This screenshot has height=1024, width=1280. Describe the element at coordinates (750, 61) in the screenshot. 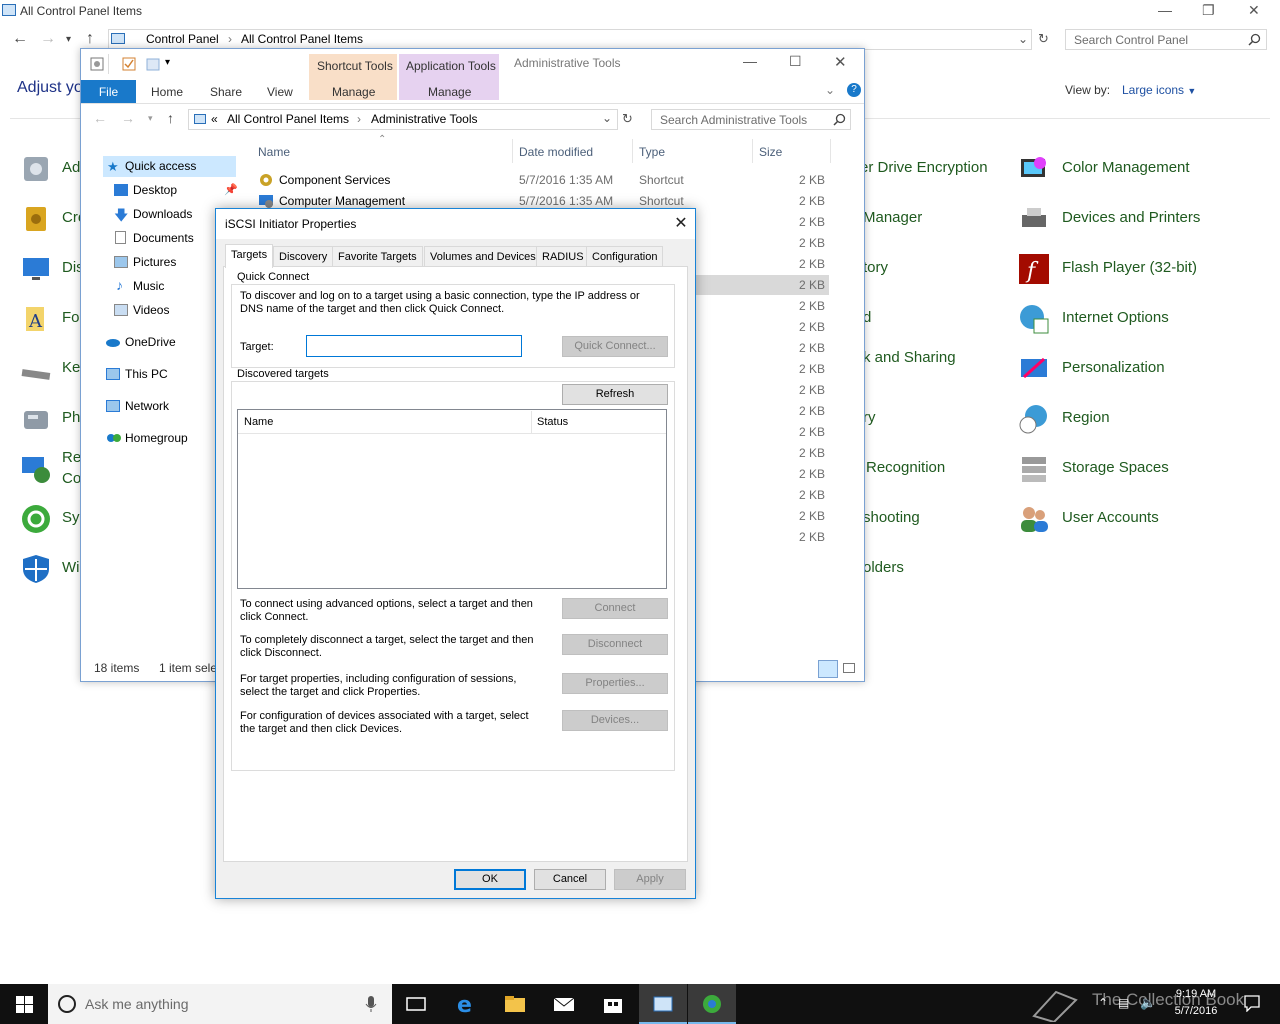

I see `explorer-minimize-icon: —` at that location.